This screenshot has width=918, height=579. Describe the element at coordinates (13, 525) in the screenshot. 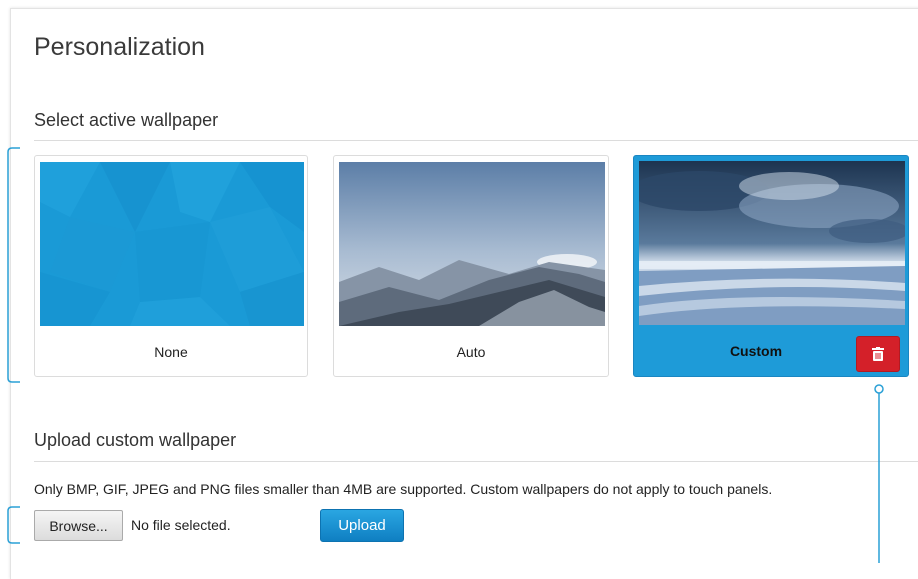

I see `callout-bracket-upload` at that location.